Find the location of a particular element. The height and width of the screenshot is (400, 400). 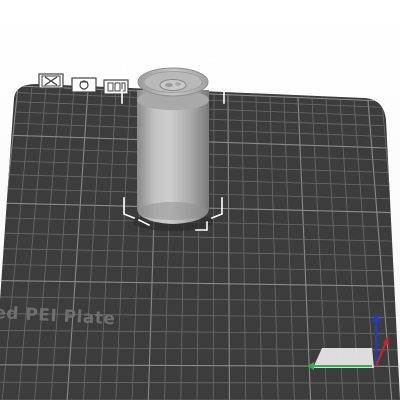

close-plate-icon is located at coordinates (51, 81).